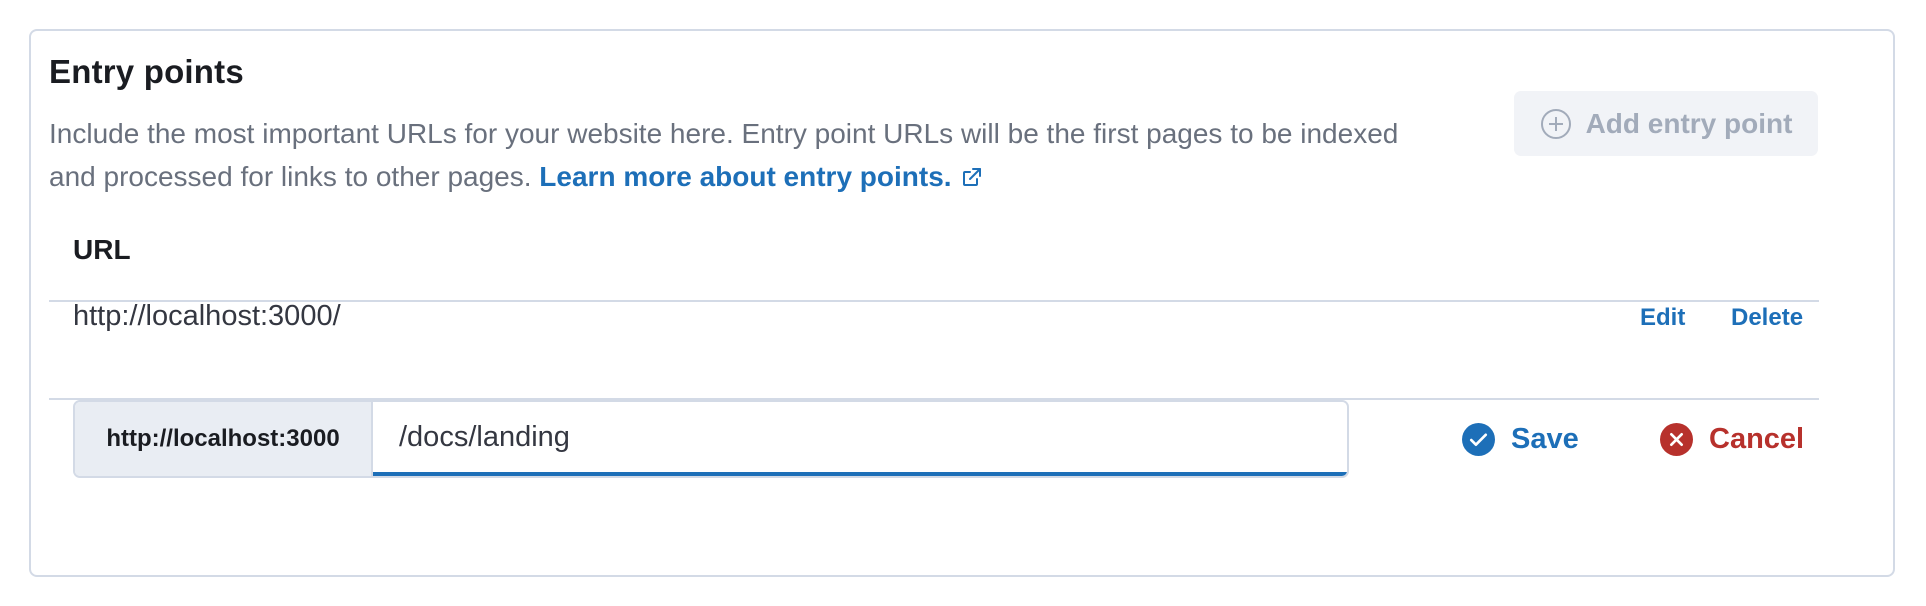 The height and width of the screenshot is (606, 1926). I want to click on delete-button: Delete, so click(1767, 318).